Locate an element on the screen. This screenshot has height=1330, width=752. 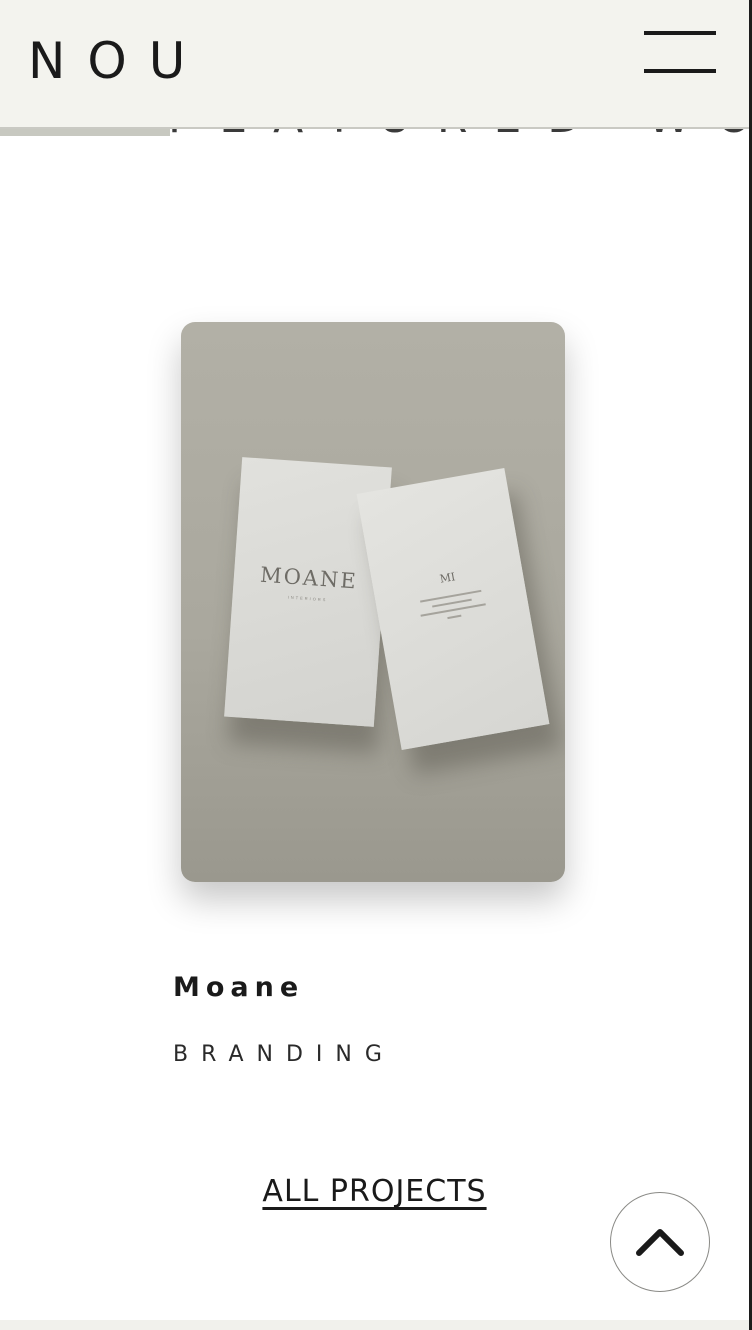
card-contact-lines is located at coordinates (453, 609).